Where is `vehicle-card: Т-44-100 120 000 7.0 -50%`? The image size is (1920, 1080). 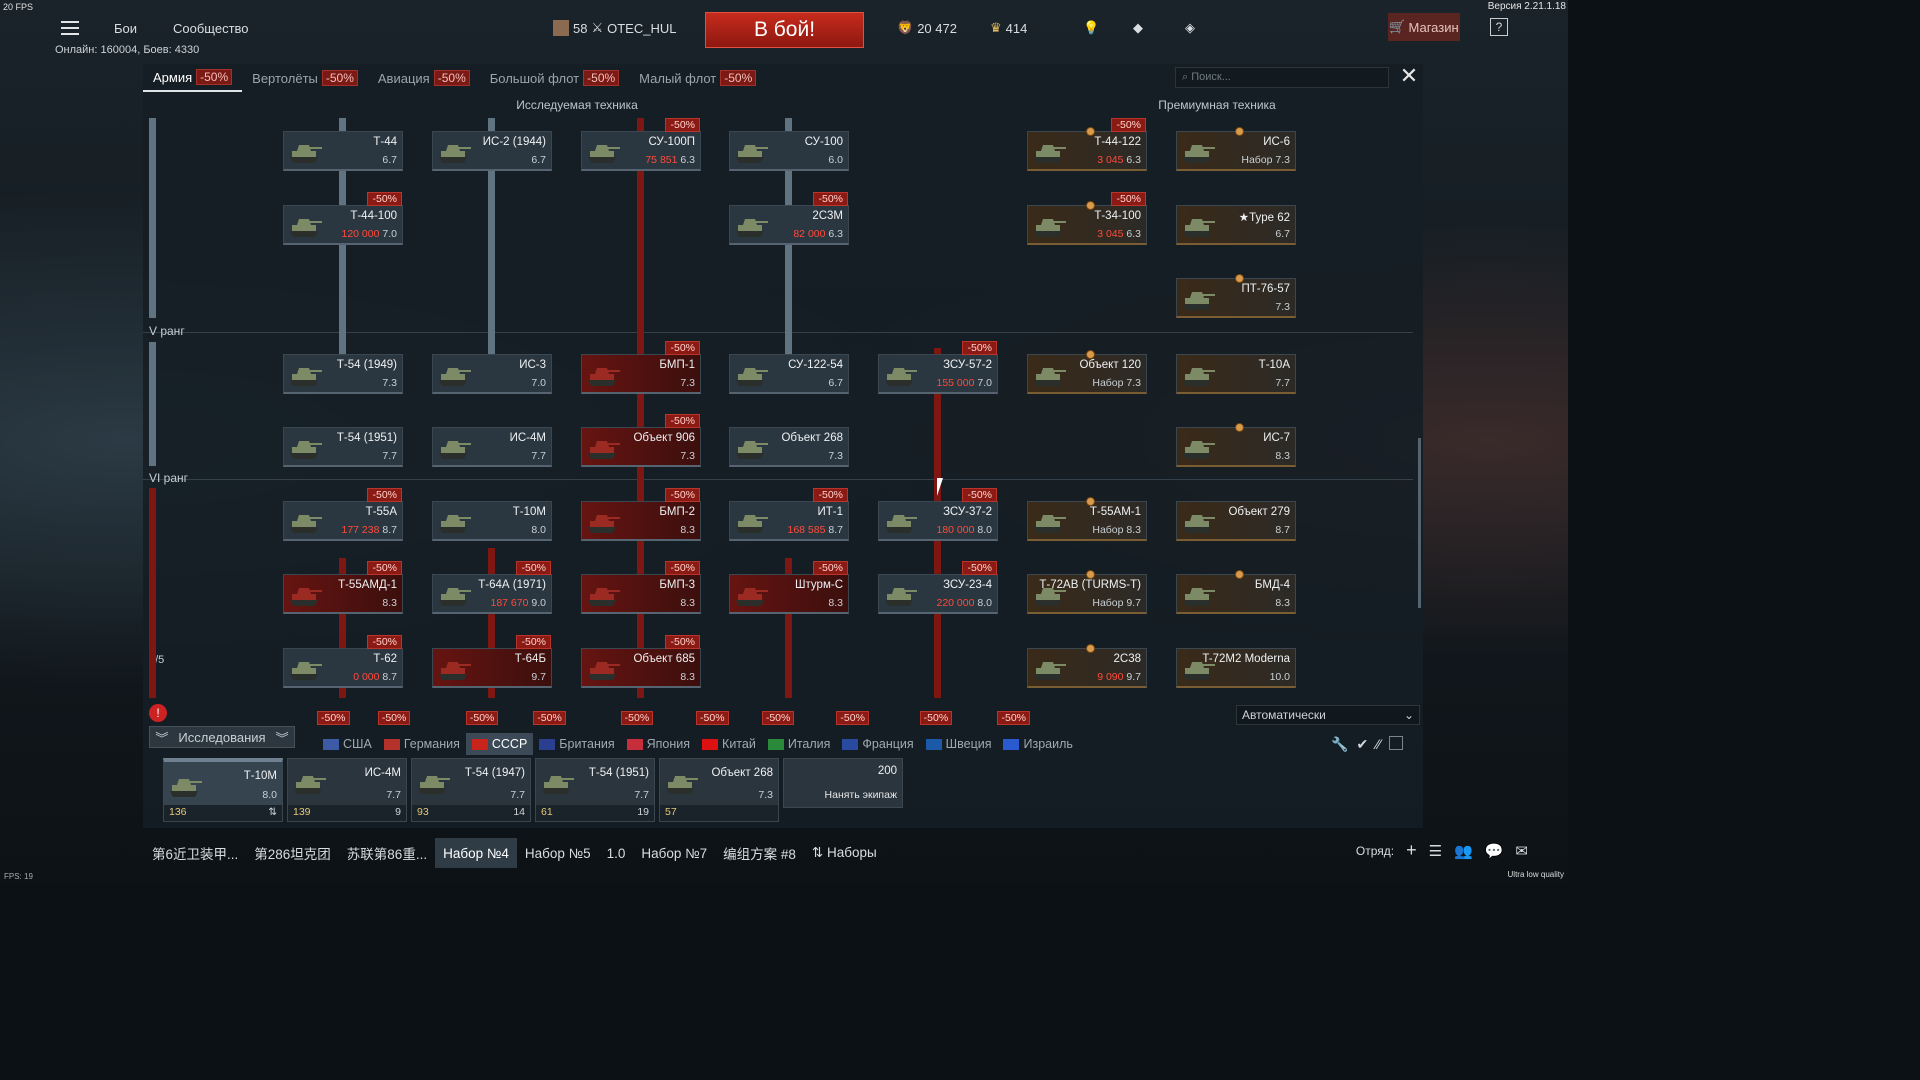
vehicle-card: Т-44-100 120 000 7.0 -50% is located at coordinates (343, 218).